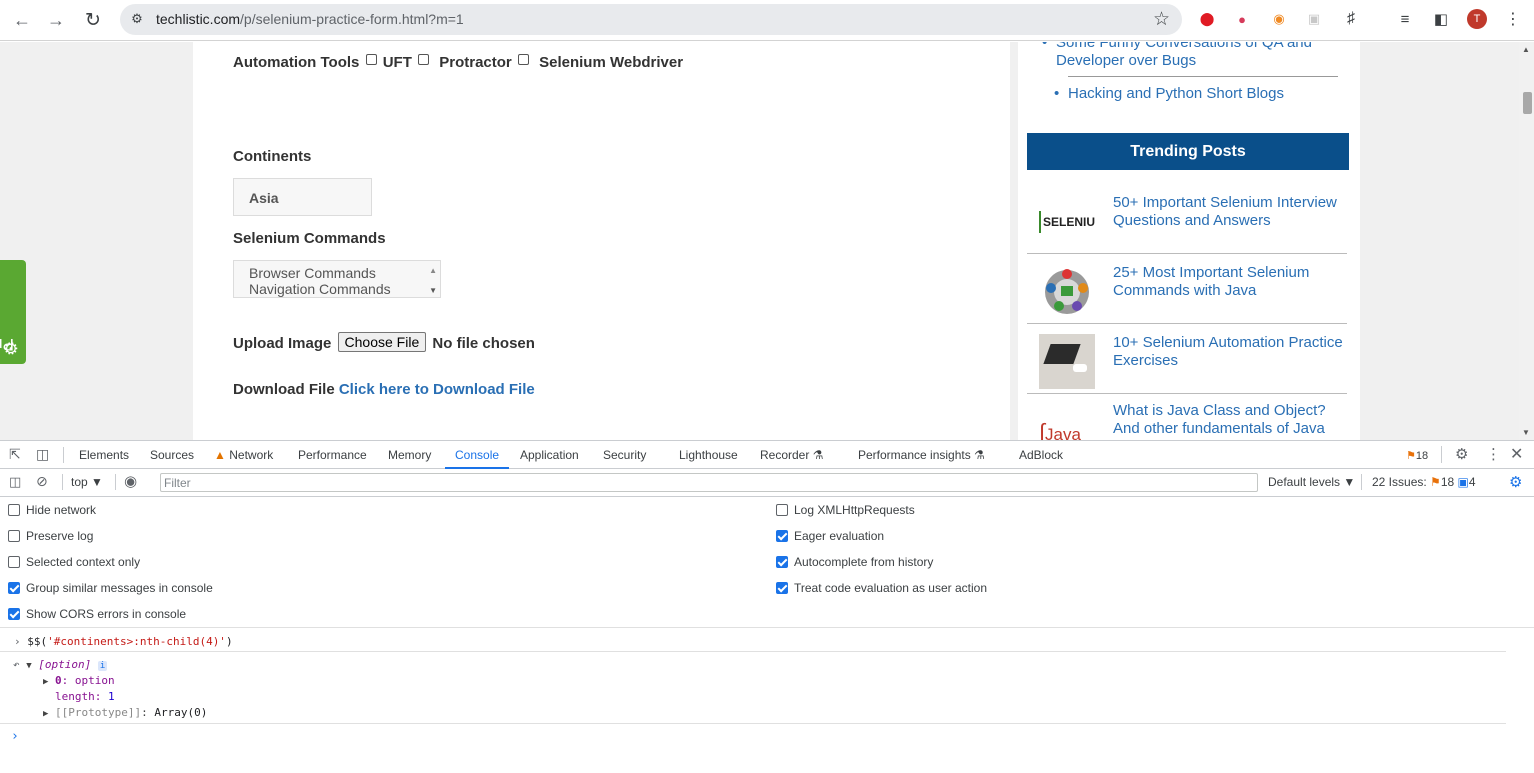 This screenshot has height=773, width=1534. What do you see at coordinates (1515, 482) in the screenshot?
I see `console-settings-gear-icon: ⚙` at bounding box center [1515, 482].